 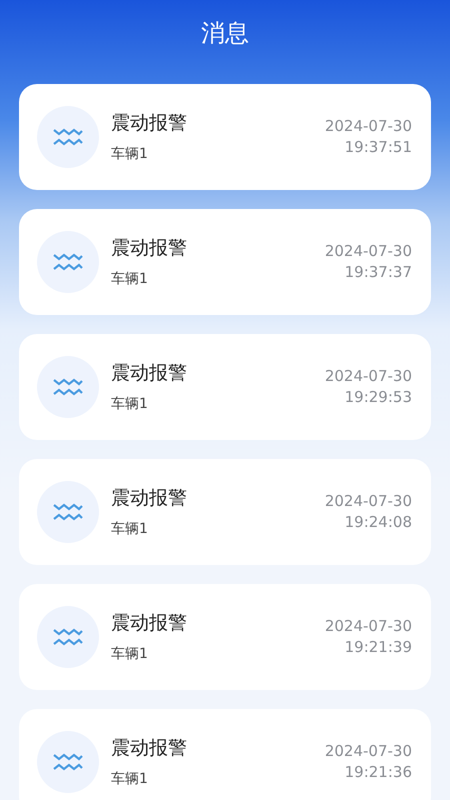 What do you see at coordinates (225, 754) in the screenshot?
I see `message-card: 震动报警 车辆1 2024-07-30 19:21:36` at bounding box center [225, 754].